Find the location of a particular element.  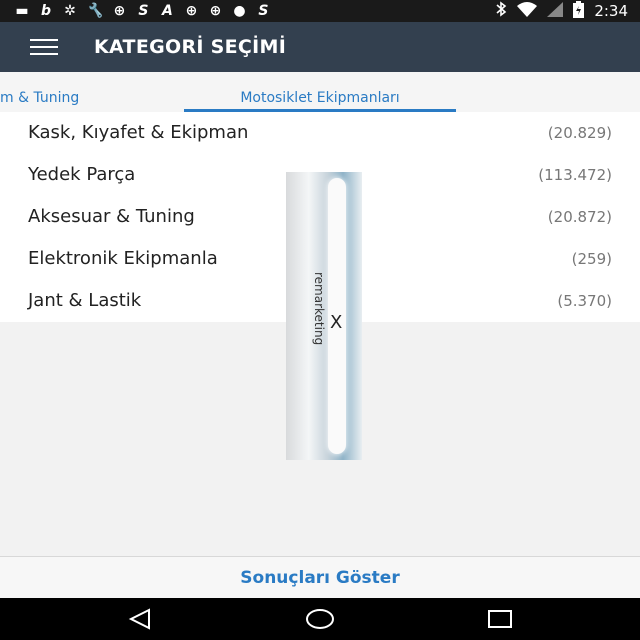

footer-bar: Sonuçları Göster is located at coordinates (320, 577).